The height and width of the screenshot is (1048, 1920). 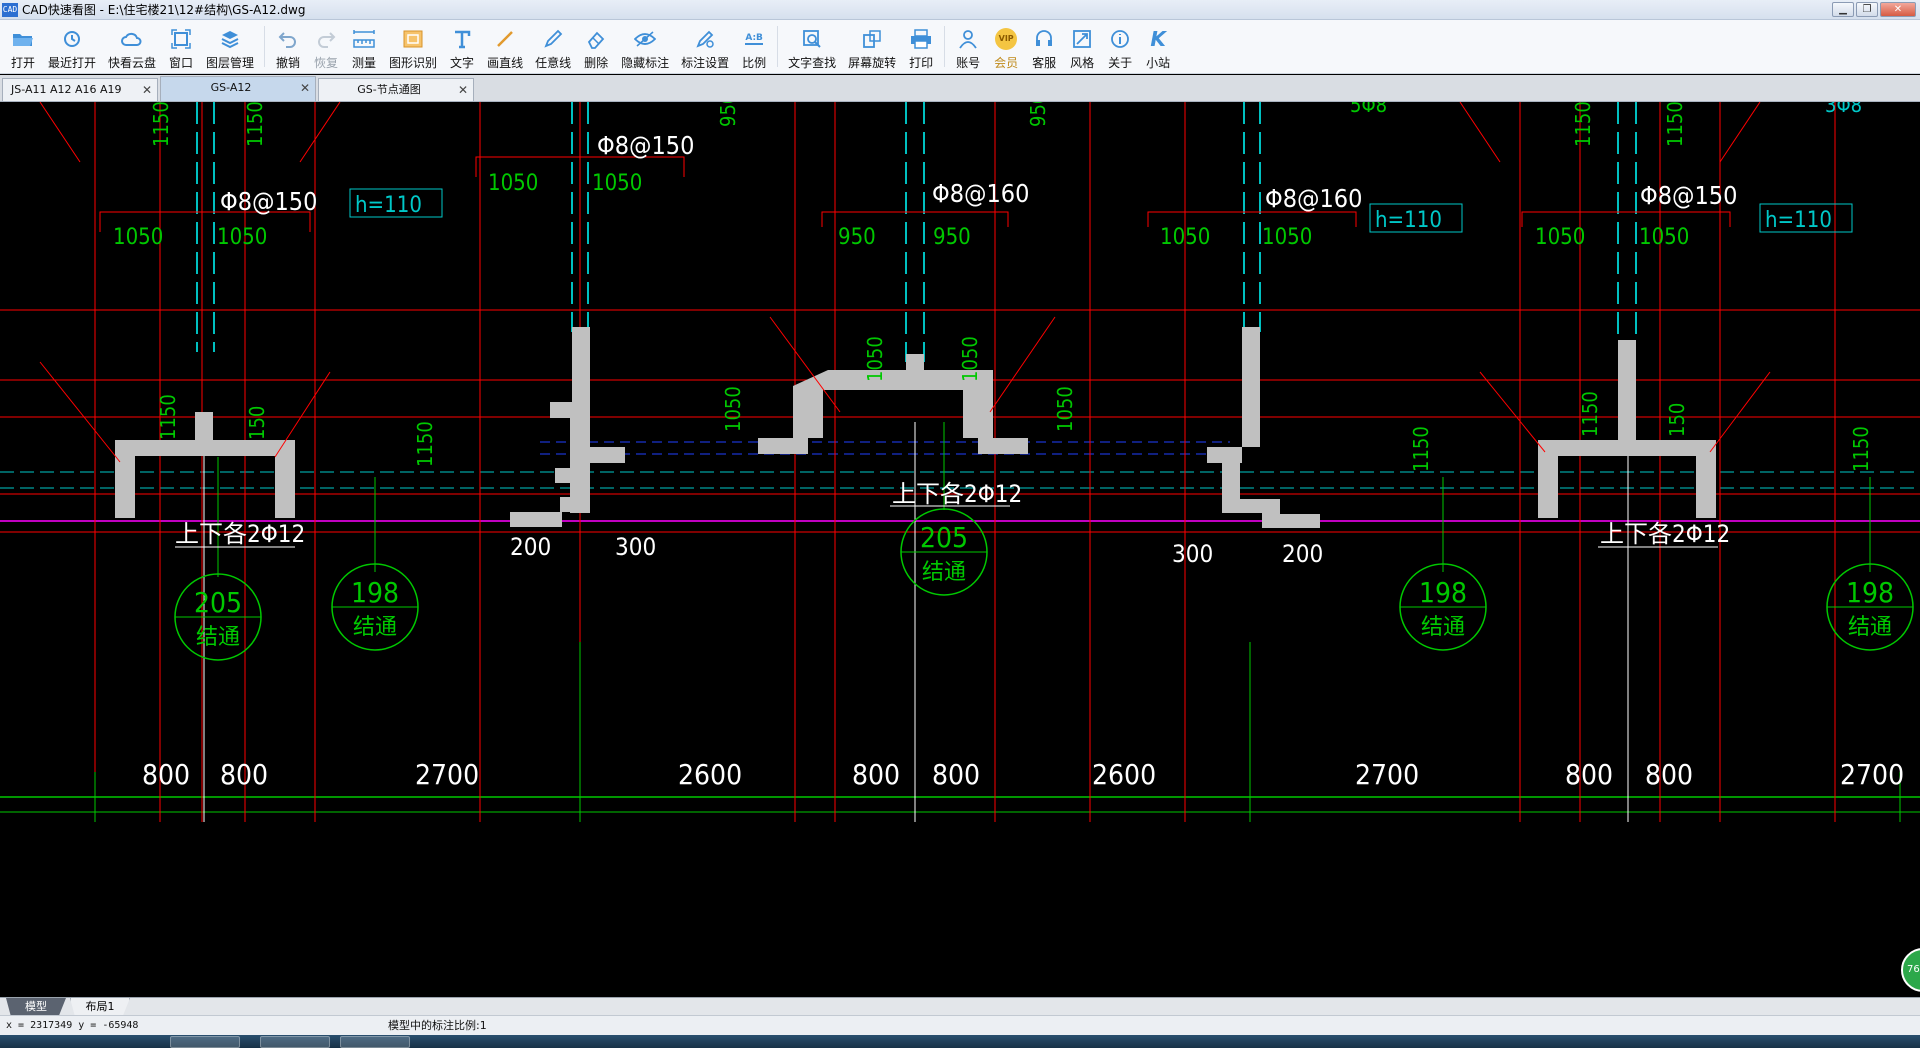 What do you see at coordinates (1302, 554) in the screenshot?
I see `dimension-label: 200` at bounding box center [1302, 554].